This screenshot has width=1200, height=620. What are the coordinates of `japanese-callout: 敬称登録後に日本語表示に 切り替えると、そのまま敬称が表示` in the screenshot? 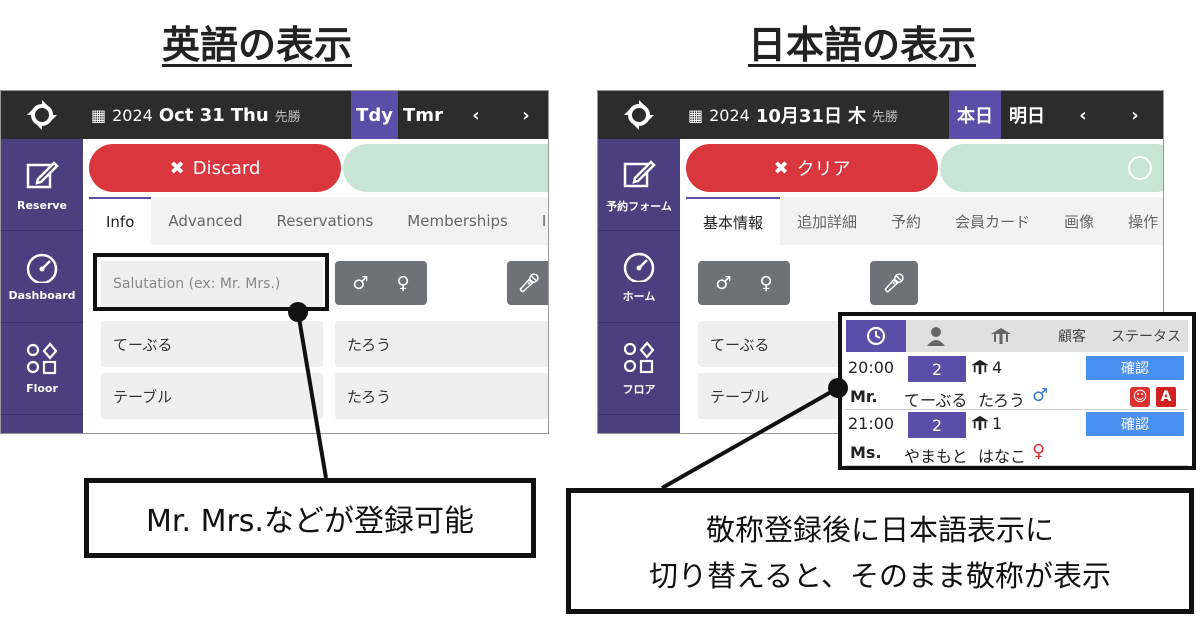 It's located at (880, 551).